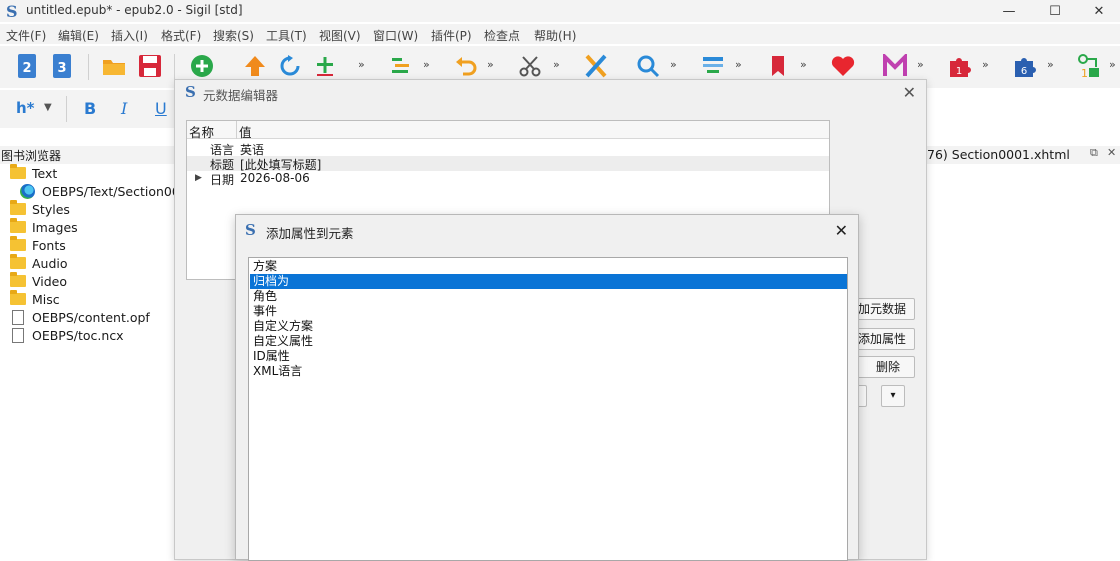 This screenshot has width=1120, height=561. What do you see at coordinates (502, 35) in the screenshot?
I see `menu-checkpoints: 检查点` at bounding box center [502, 35].